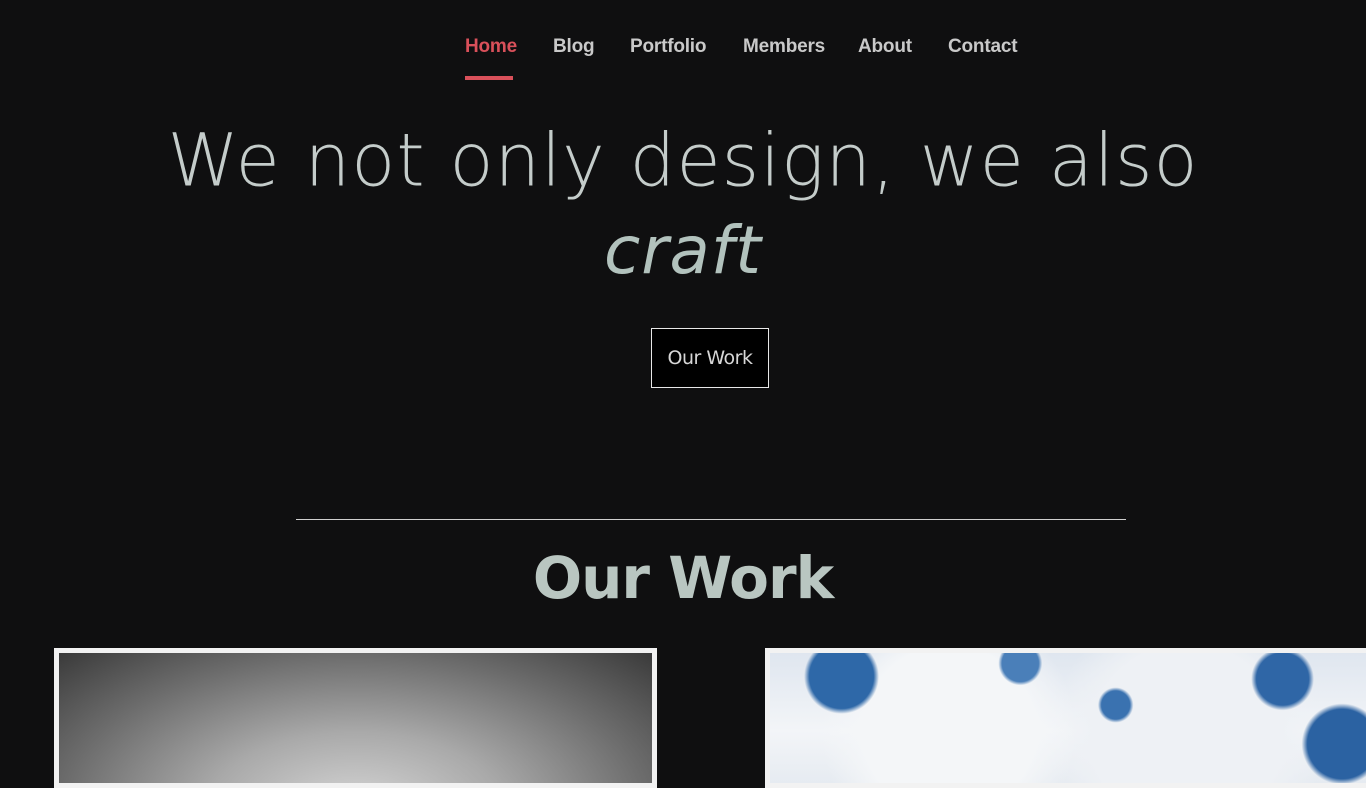 This screenshot has height=788, width=1366. What do you see at coordinates (683, 160) in the screenshot?
I see `hero-headline: We not only design, we also` at bounding box center [683, 160].